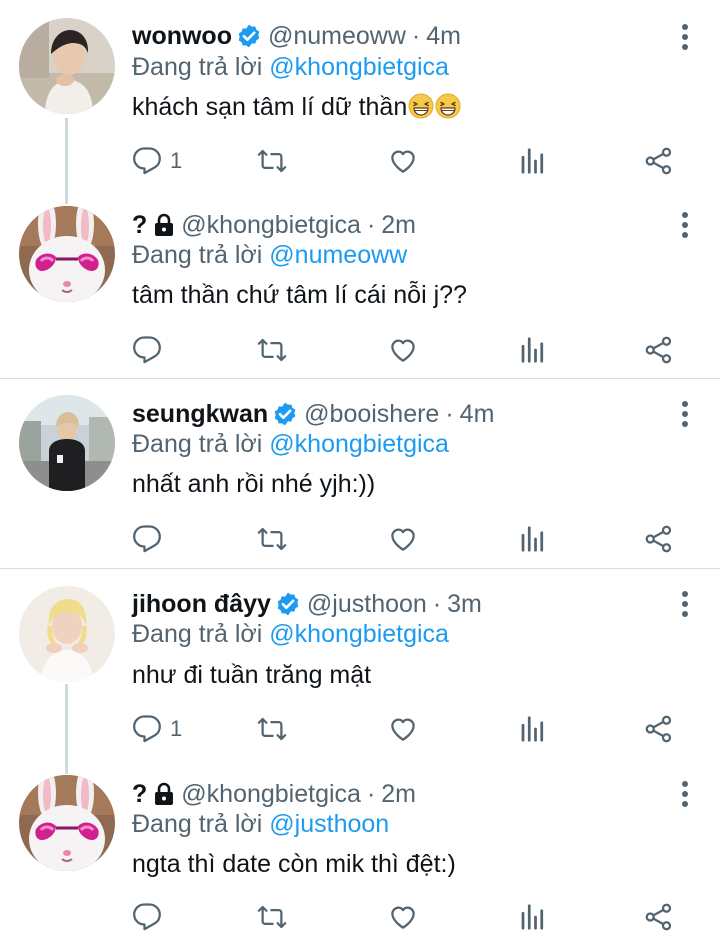 The image size is (720, 945). Describe the element at coordinates (371, 414) in the screenshot. I see `user-handle: @booishere` at that location.